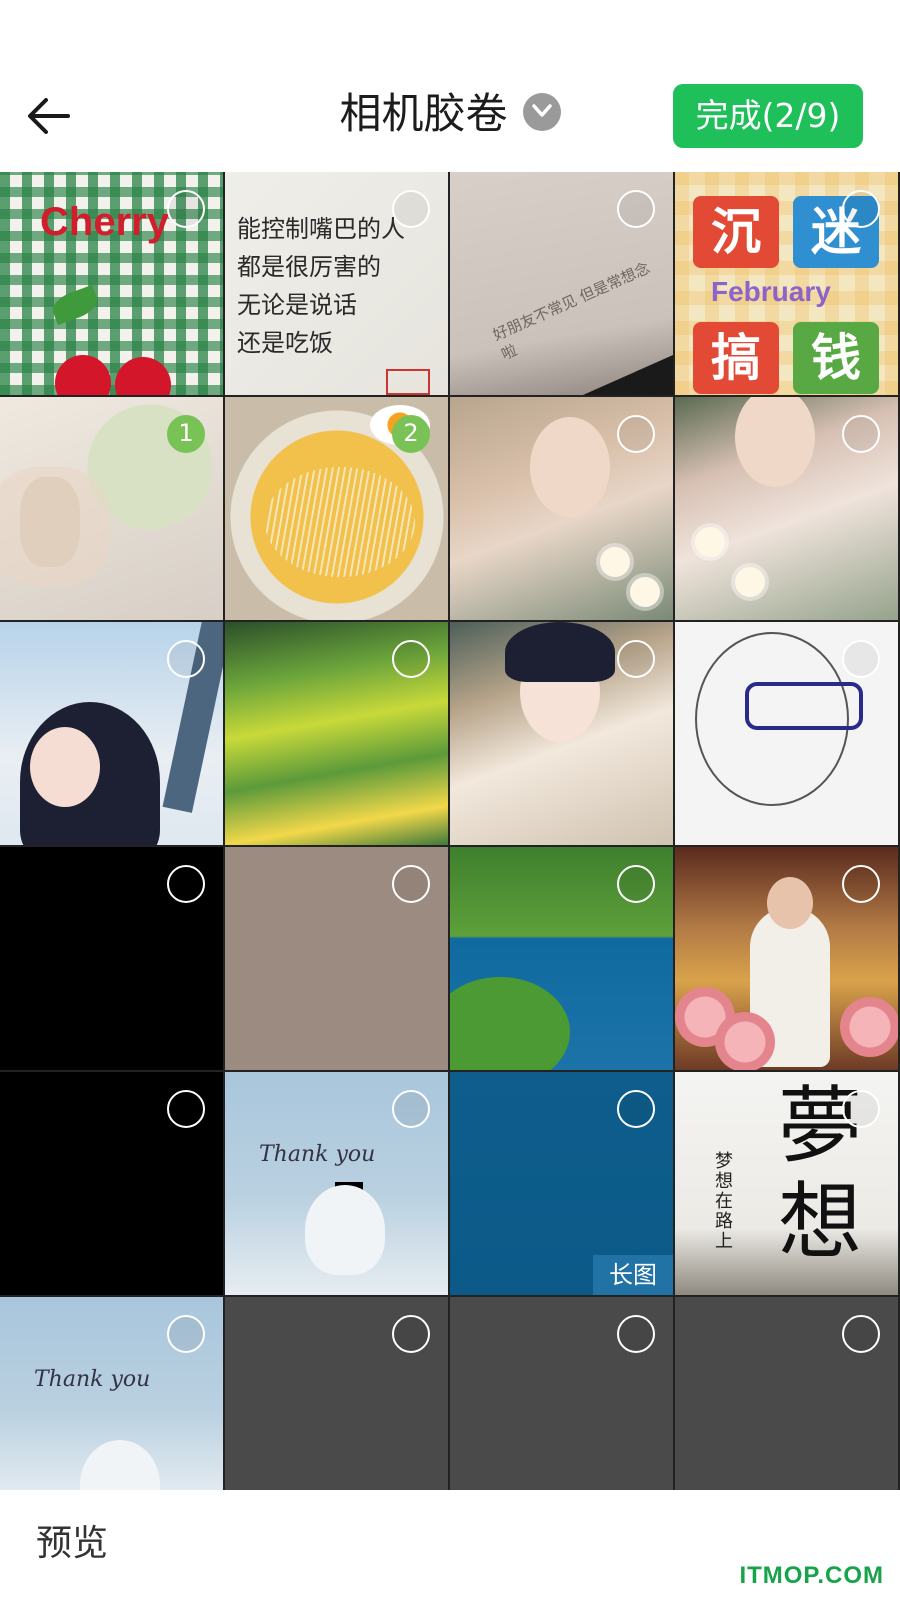  I want to click on done-button: 完成(2/9), so click(768, 116).